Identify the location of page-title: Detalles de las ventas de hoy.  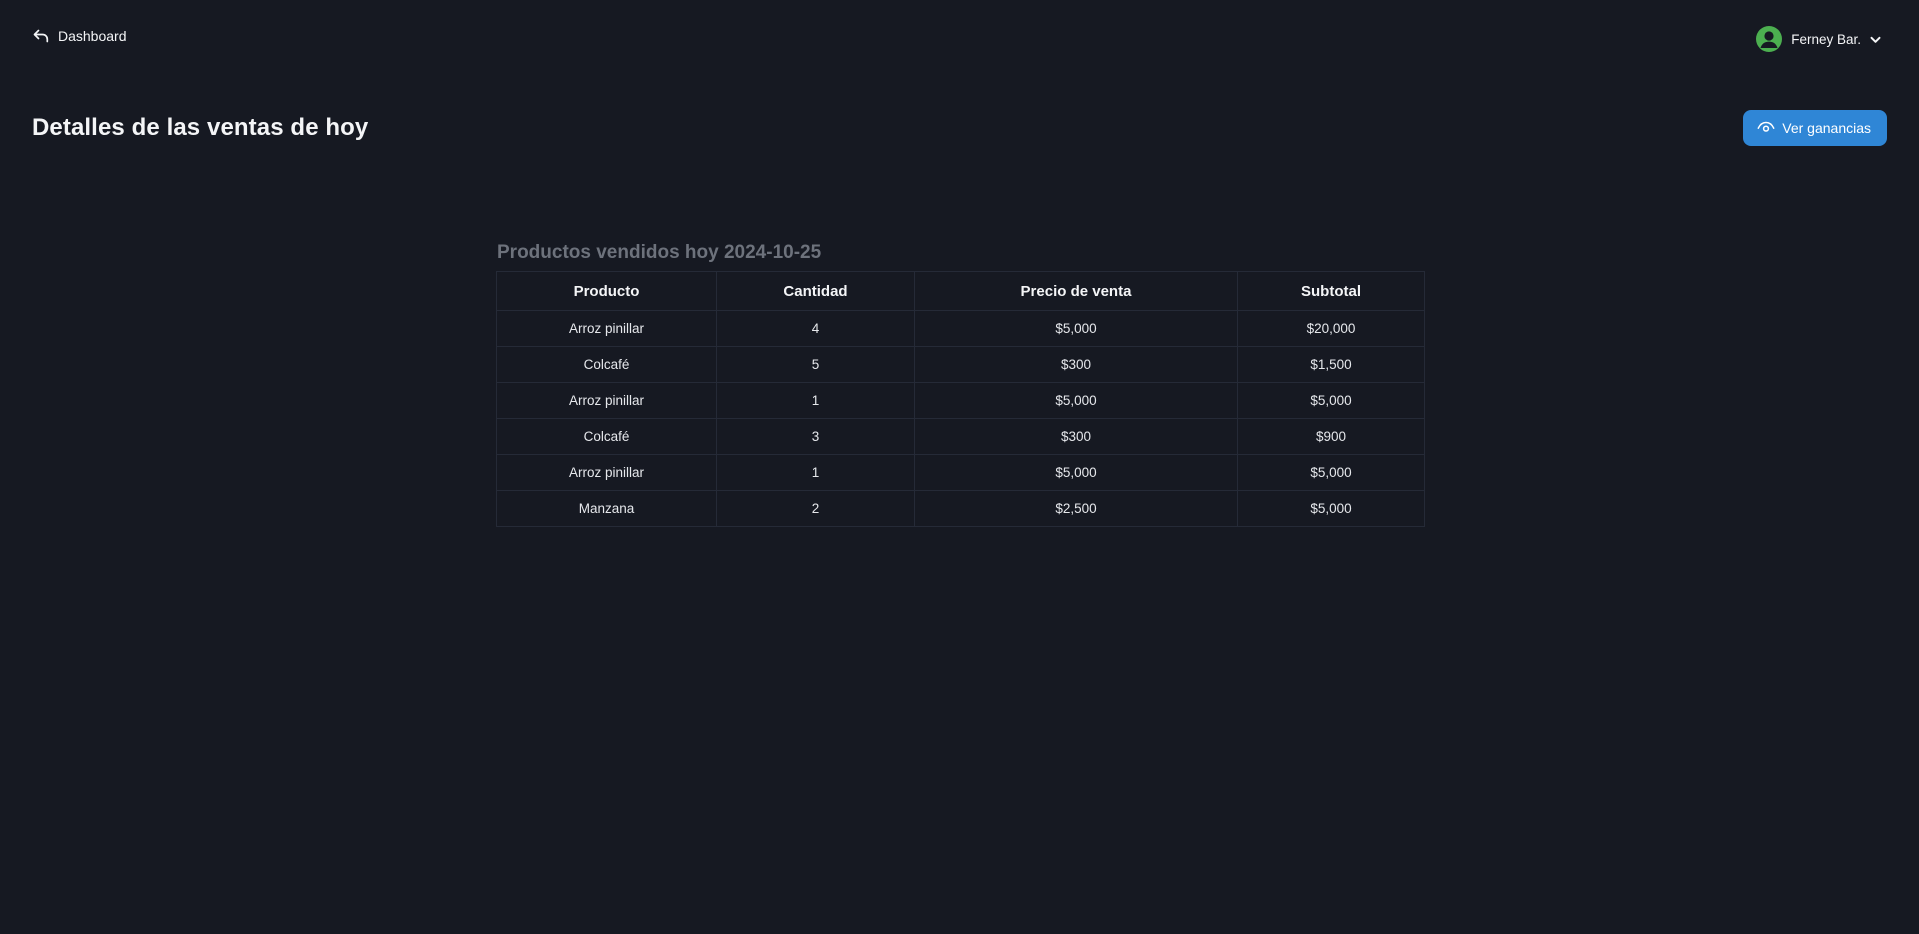
(200, 127).